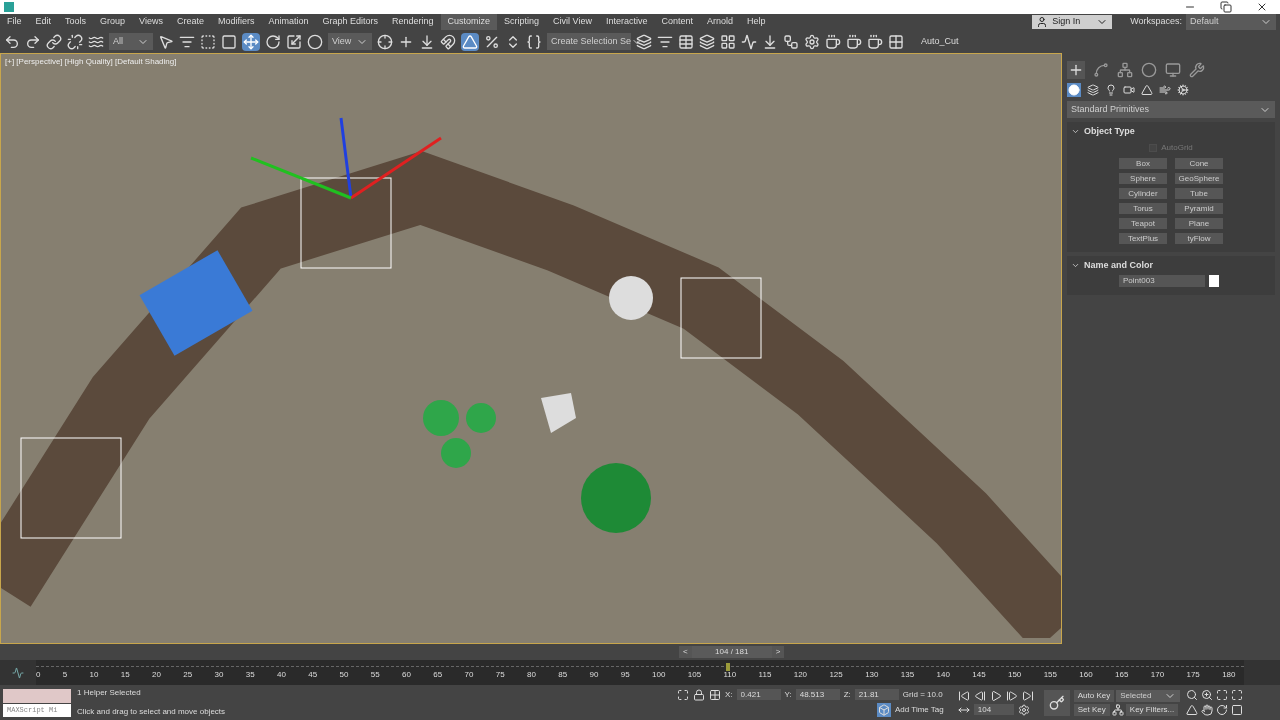  What do you see at coordinates (251, 41) in the screenshot?
I see `move-tool-button` at bounding box center [251, 41].